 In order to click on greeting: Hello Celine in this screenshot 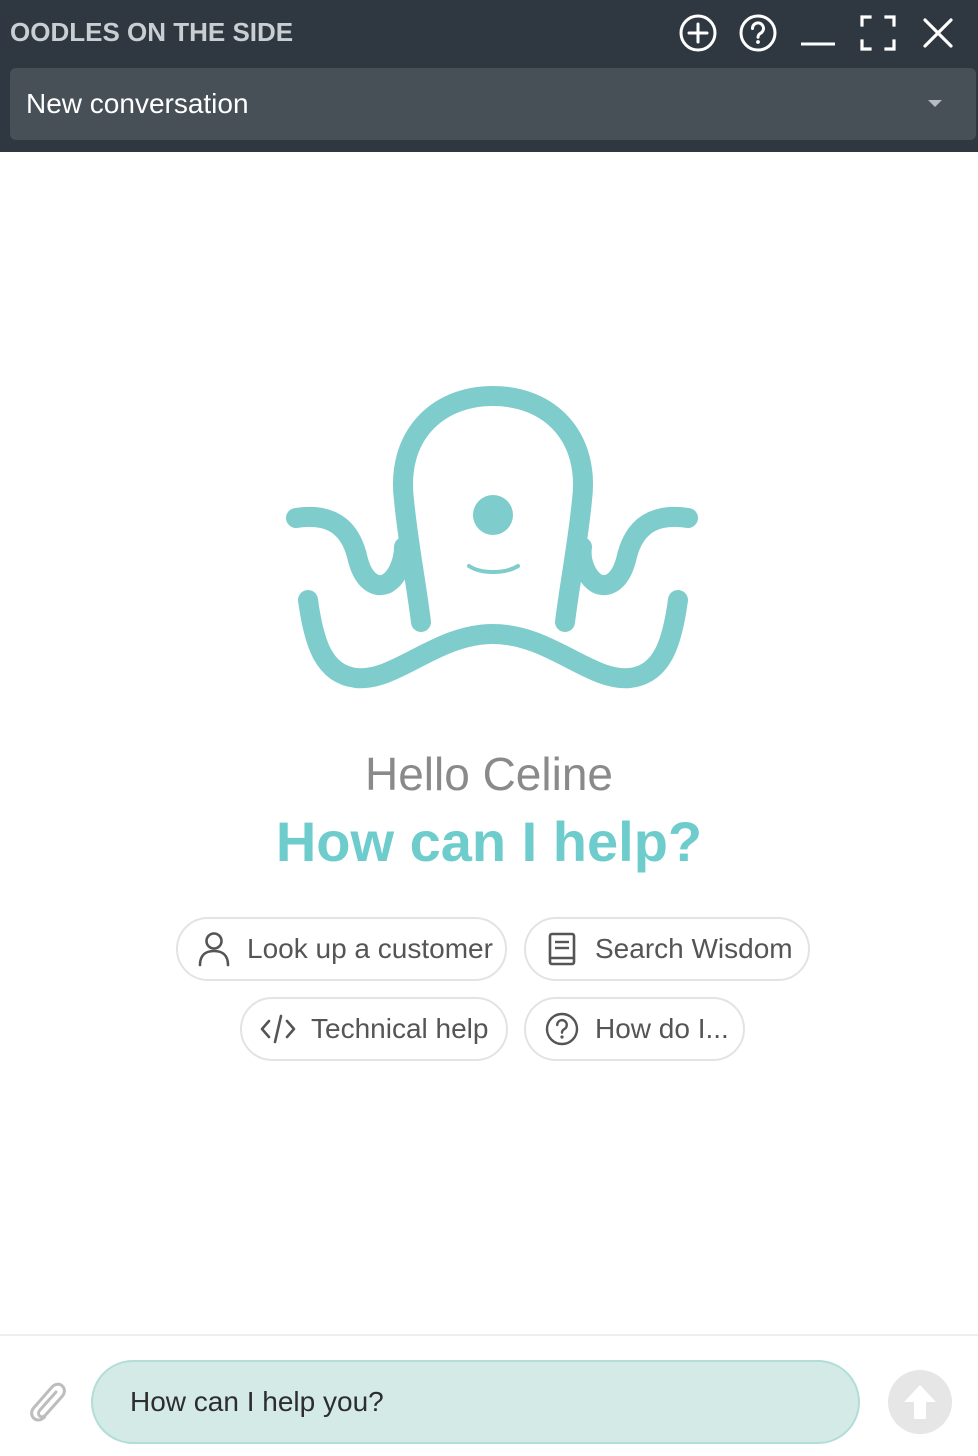, I will do `click(488, 774)`.